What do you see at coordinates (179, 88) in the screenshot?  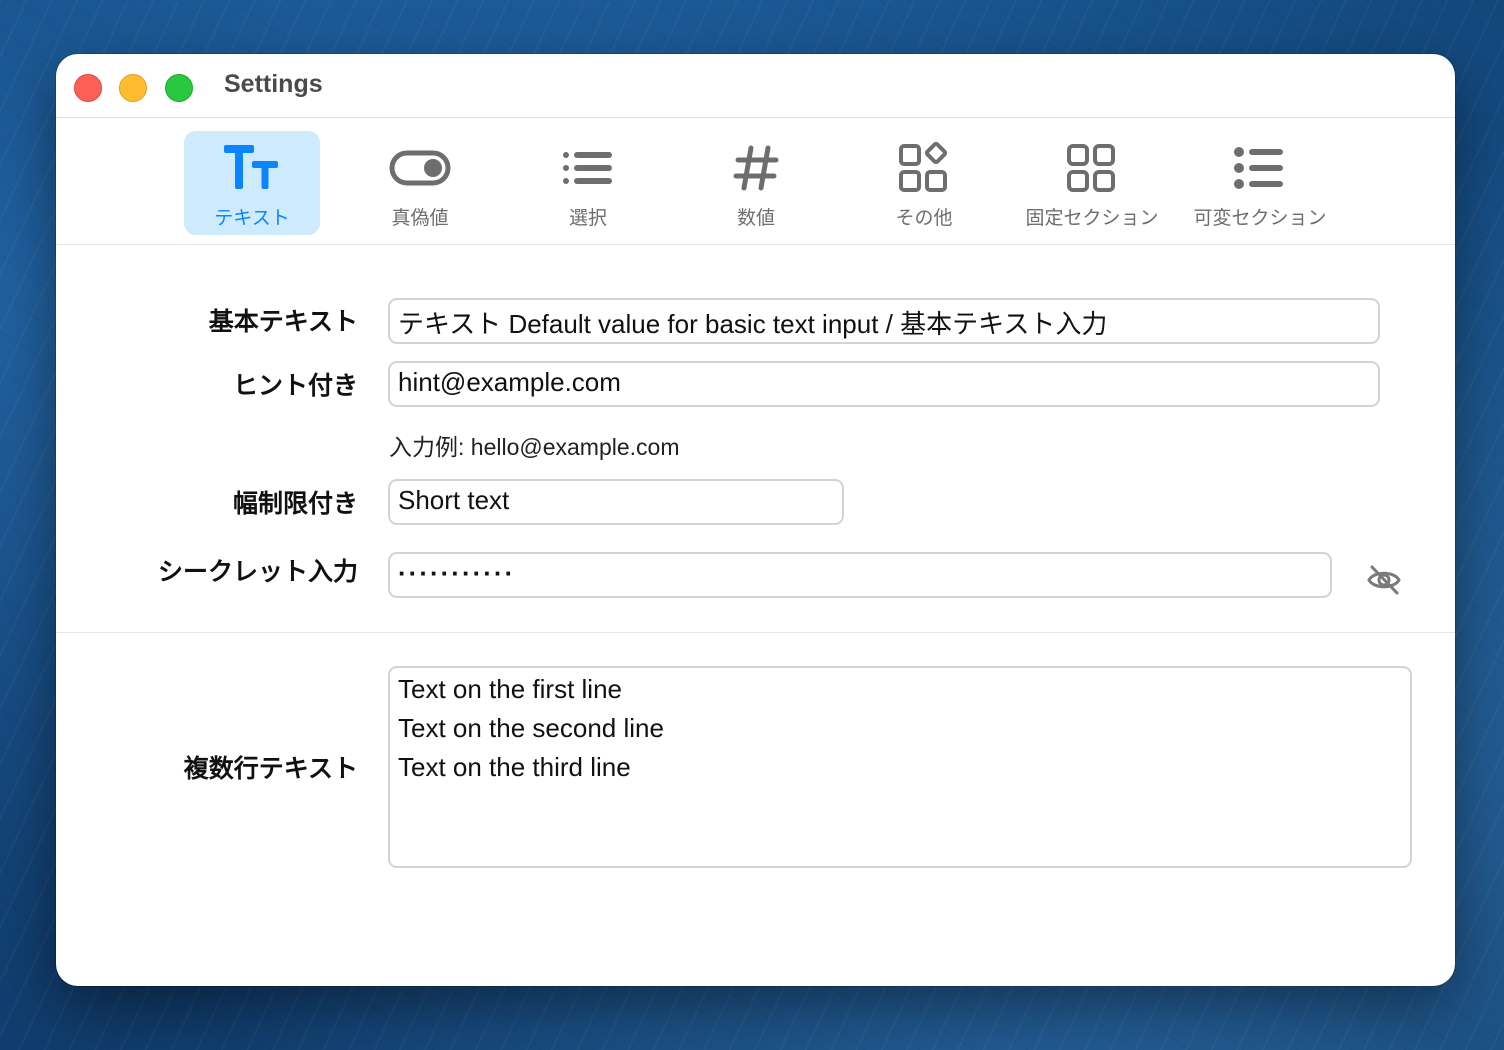 I see `zoom-window-button` at bounding box center [179, 88].